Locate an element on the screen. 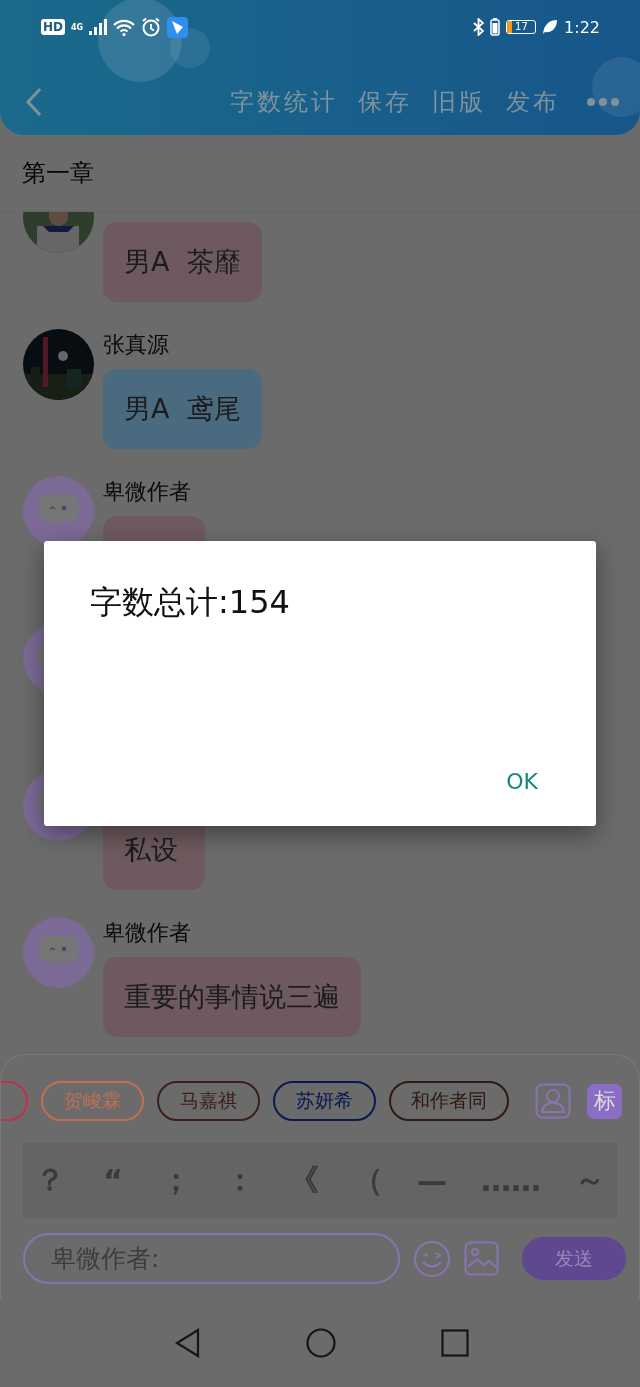  punctuation-key: — is located at coordinates (432, 1180).